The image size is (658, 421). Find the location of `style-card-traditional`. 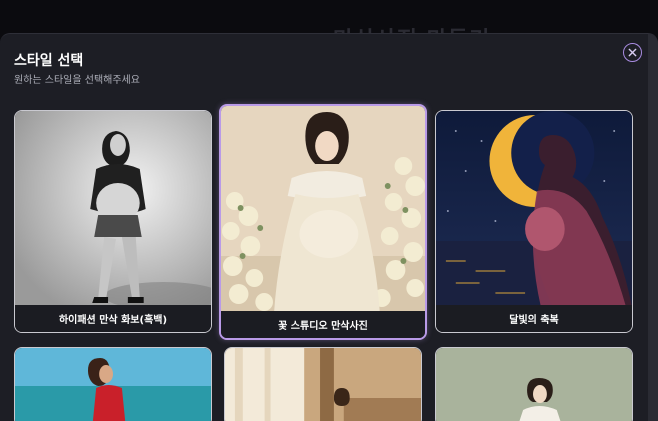

style-card-traditional is located at coordinates (534, 384).